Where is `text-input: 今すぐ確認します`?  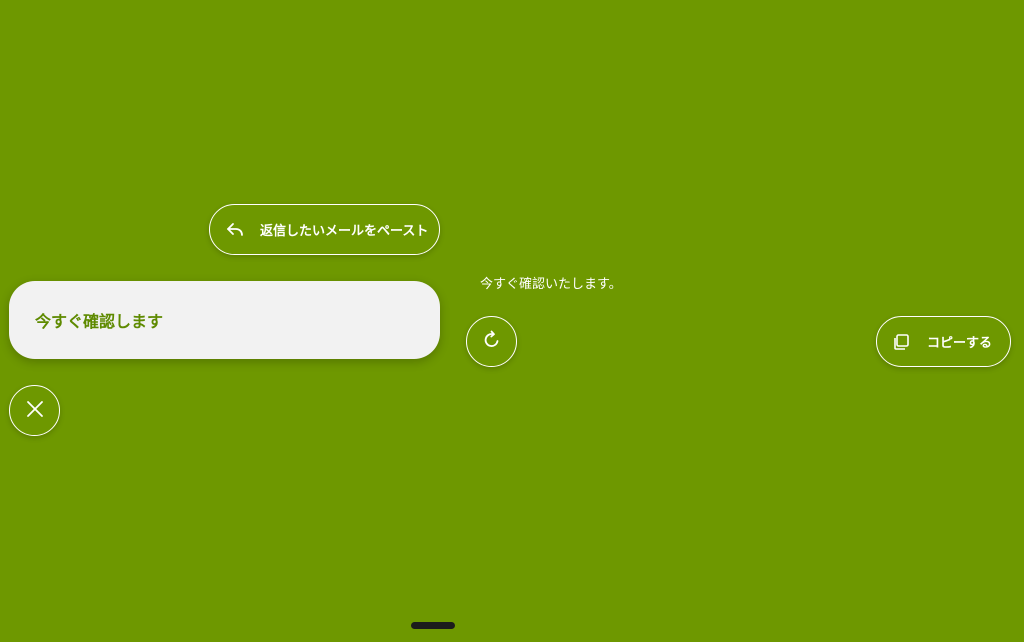 text-input: 今すぐ確認します is located at coordinates (224, 320).